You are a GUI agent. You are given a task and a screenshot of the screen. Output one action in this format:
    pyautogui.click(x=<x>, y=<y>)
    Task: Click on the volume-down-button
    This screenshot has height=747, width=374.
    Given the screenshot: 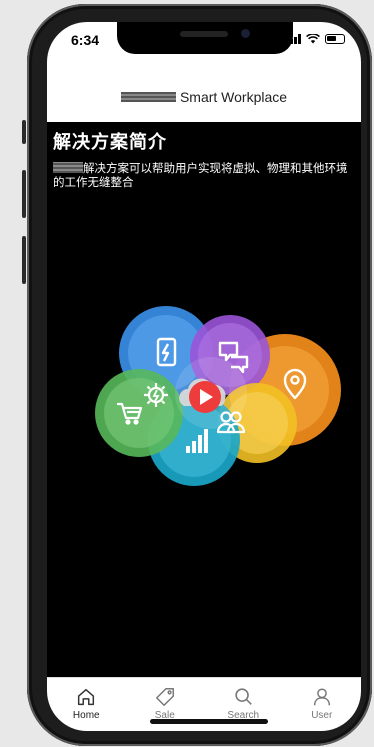 What is the action you would take?
    pyautogui.click(x=24, y=260)
    